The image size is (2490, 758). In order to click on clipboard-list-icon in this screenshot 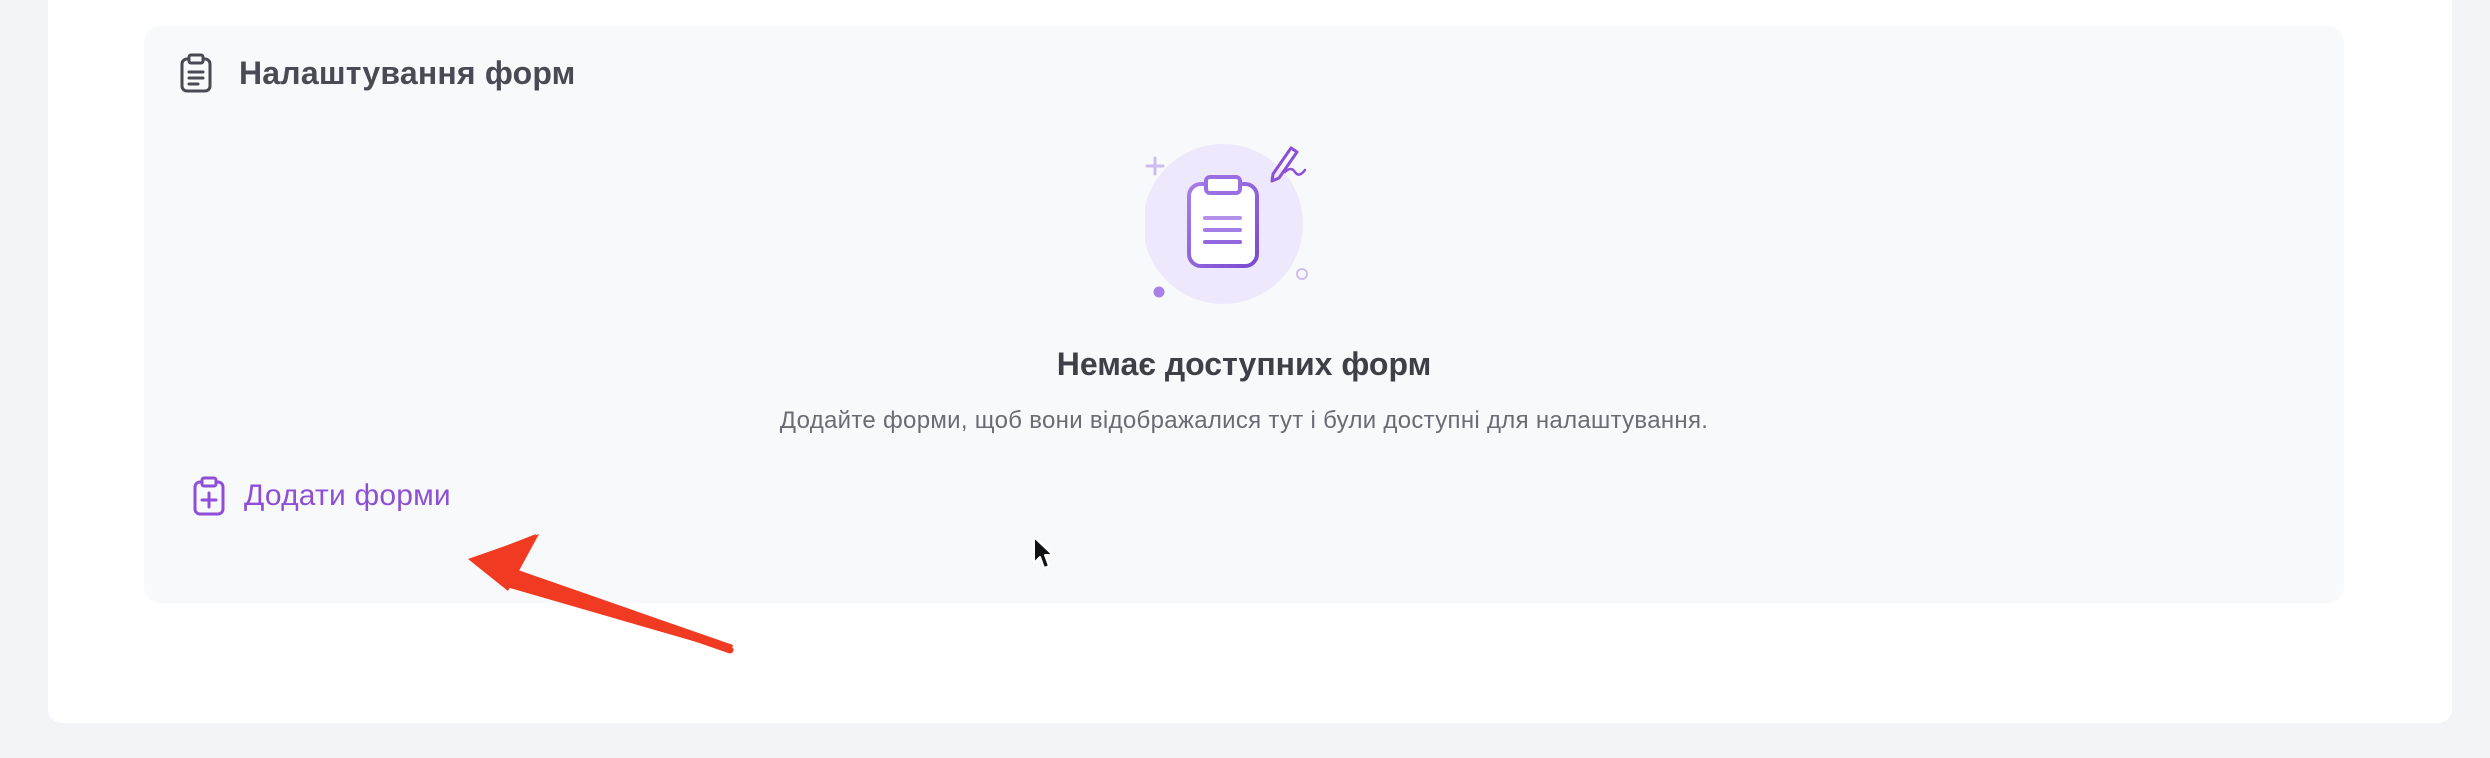, I will do `click(196, 73)`.